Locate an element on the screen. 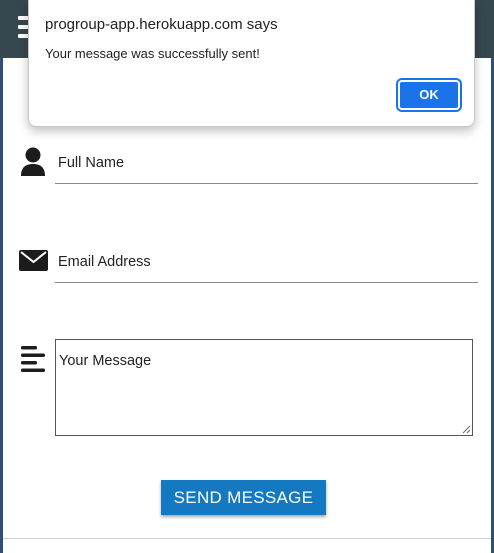 This screenshot has height=553, width=494. email-field: Email Address is located at coordinates (104, 262).